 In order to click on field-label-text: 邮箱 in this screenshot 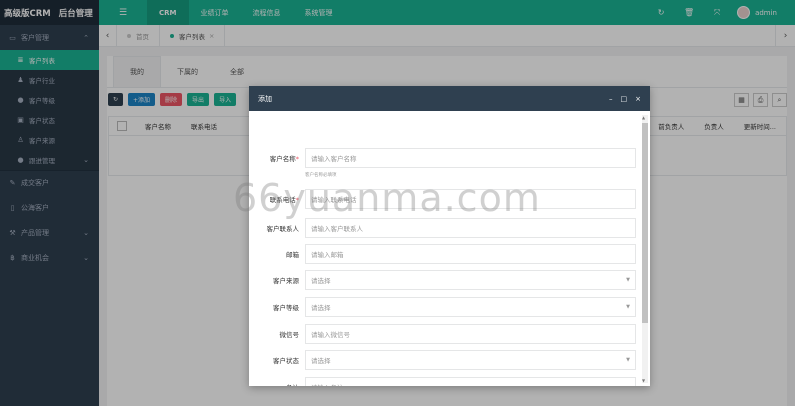, I will do `click(292, 255)`.